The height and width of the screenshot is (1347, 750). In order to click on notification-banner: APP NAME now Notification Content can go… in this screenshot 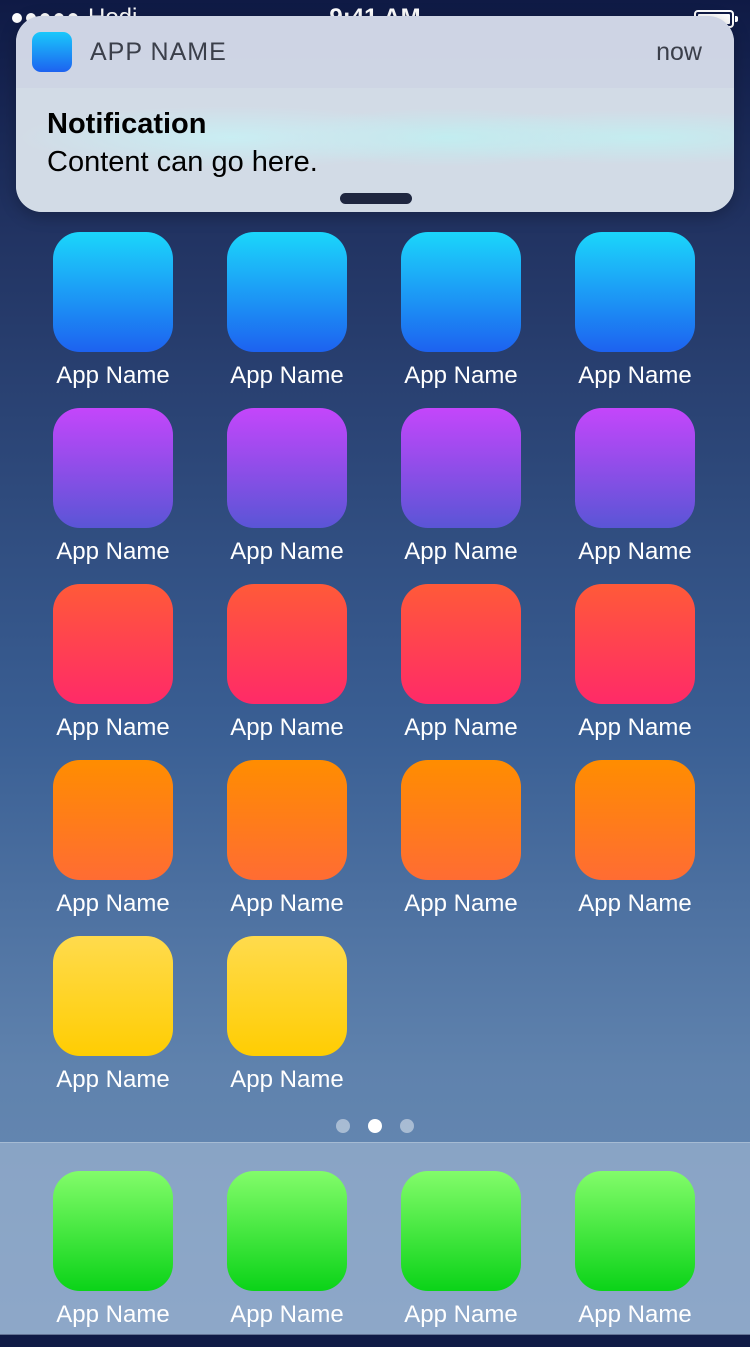, I will do `click(375, 114)`.